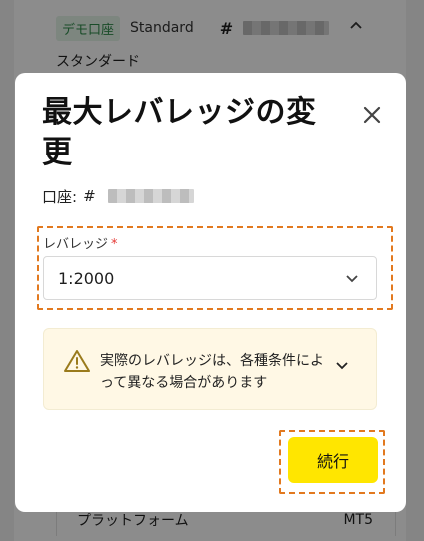 The image size is (424, 541). What do you see at coordinates (333, 460) in the screenshot?
I see `continue-button: 続行` at bounding box center [333, 460].